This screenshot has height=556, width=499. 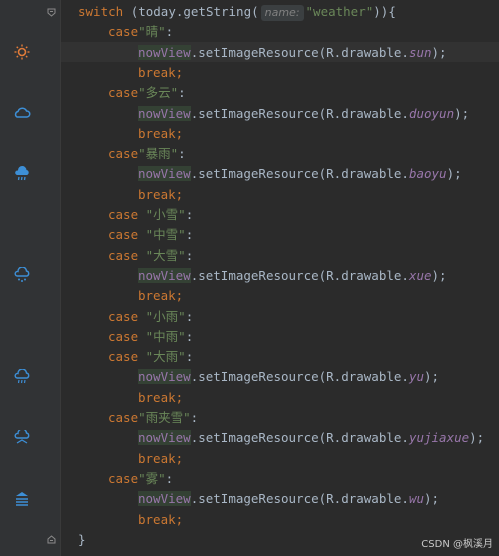 What do you see at coordinates (164, 417) in the screenshot?
I see `case-label: "雨夹雪"` at bounding box center [164, 417].